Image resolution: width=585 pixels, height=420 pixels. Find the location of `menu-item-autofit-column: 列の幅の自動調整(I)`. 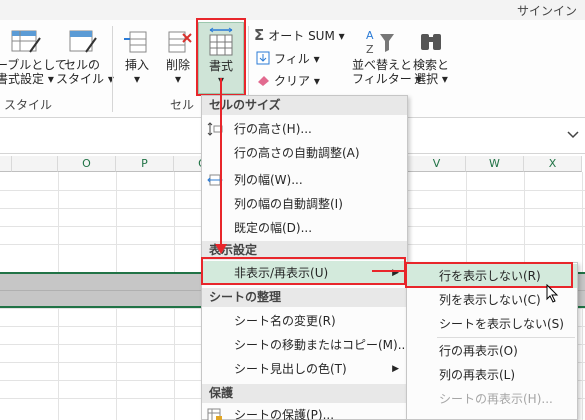

menu-item-autofit-column: 列の幅の自動調整(I) is located at coordinates (304, 204).